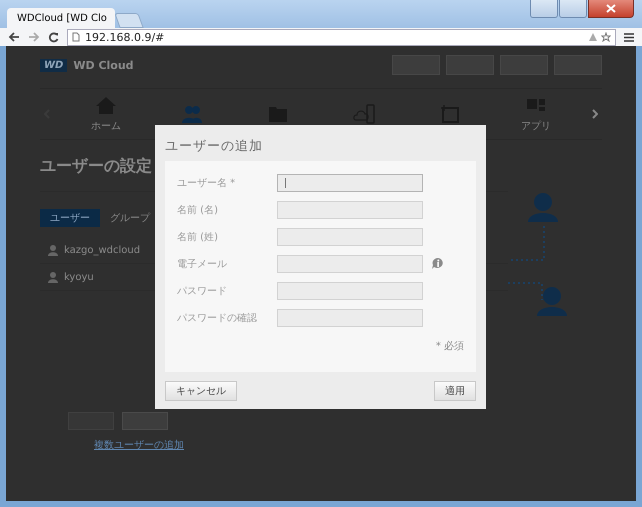  What do you see at coordinates (14, 37) in the screenshot?
I see `back-icon` at bounding box center [14, 37].